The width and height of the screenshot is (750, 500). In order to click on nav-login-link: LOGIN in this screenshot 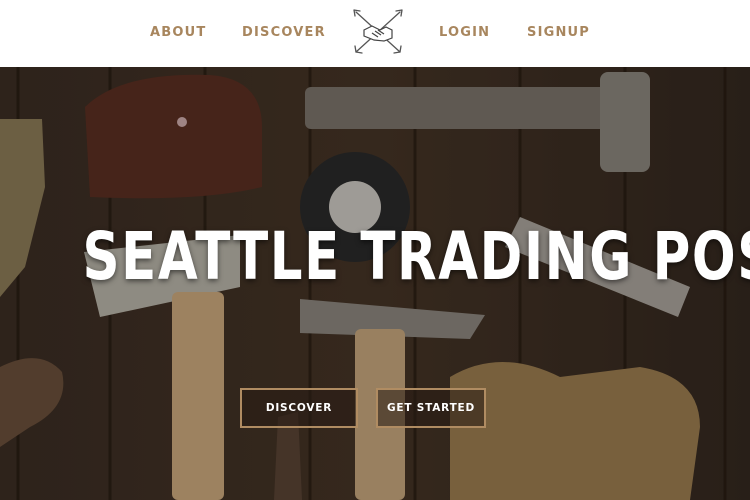, I will do `click(464, 33)`.